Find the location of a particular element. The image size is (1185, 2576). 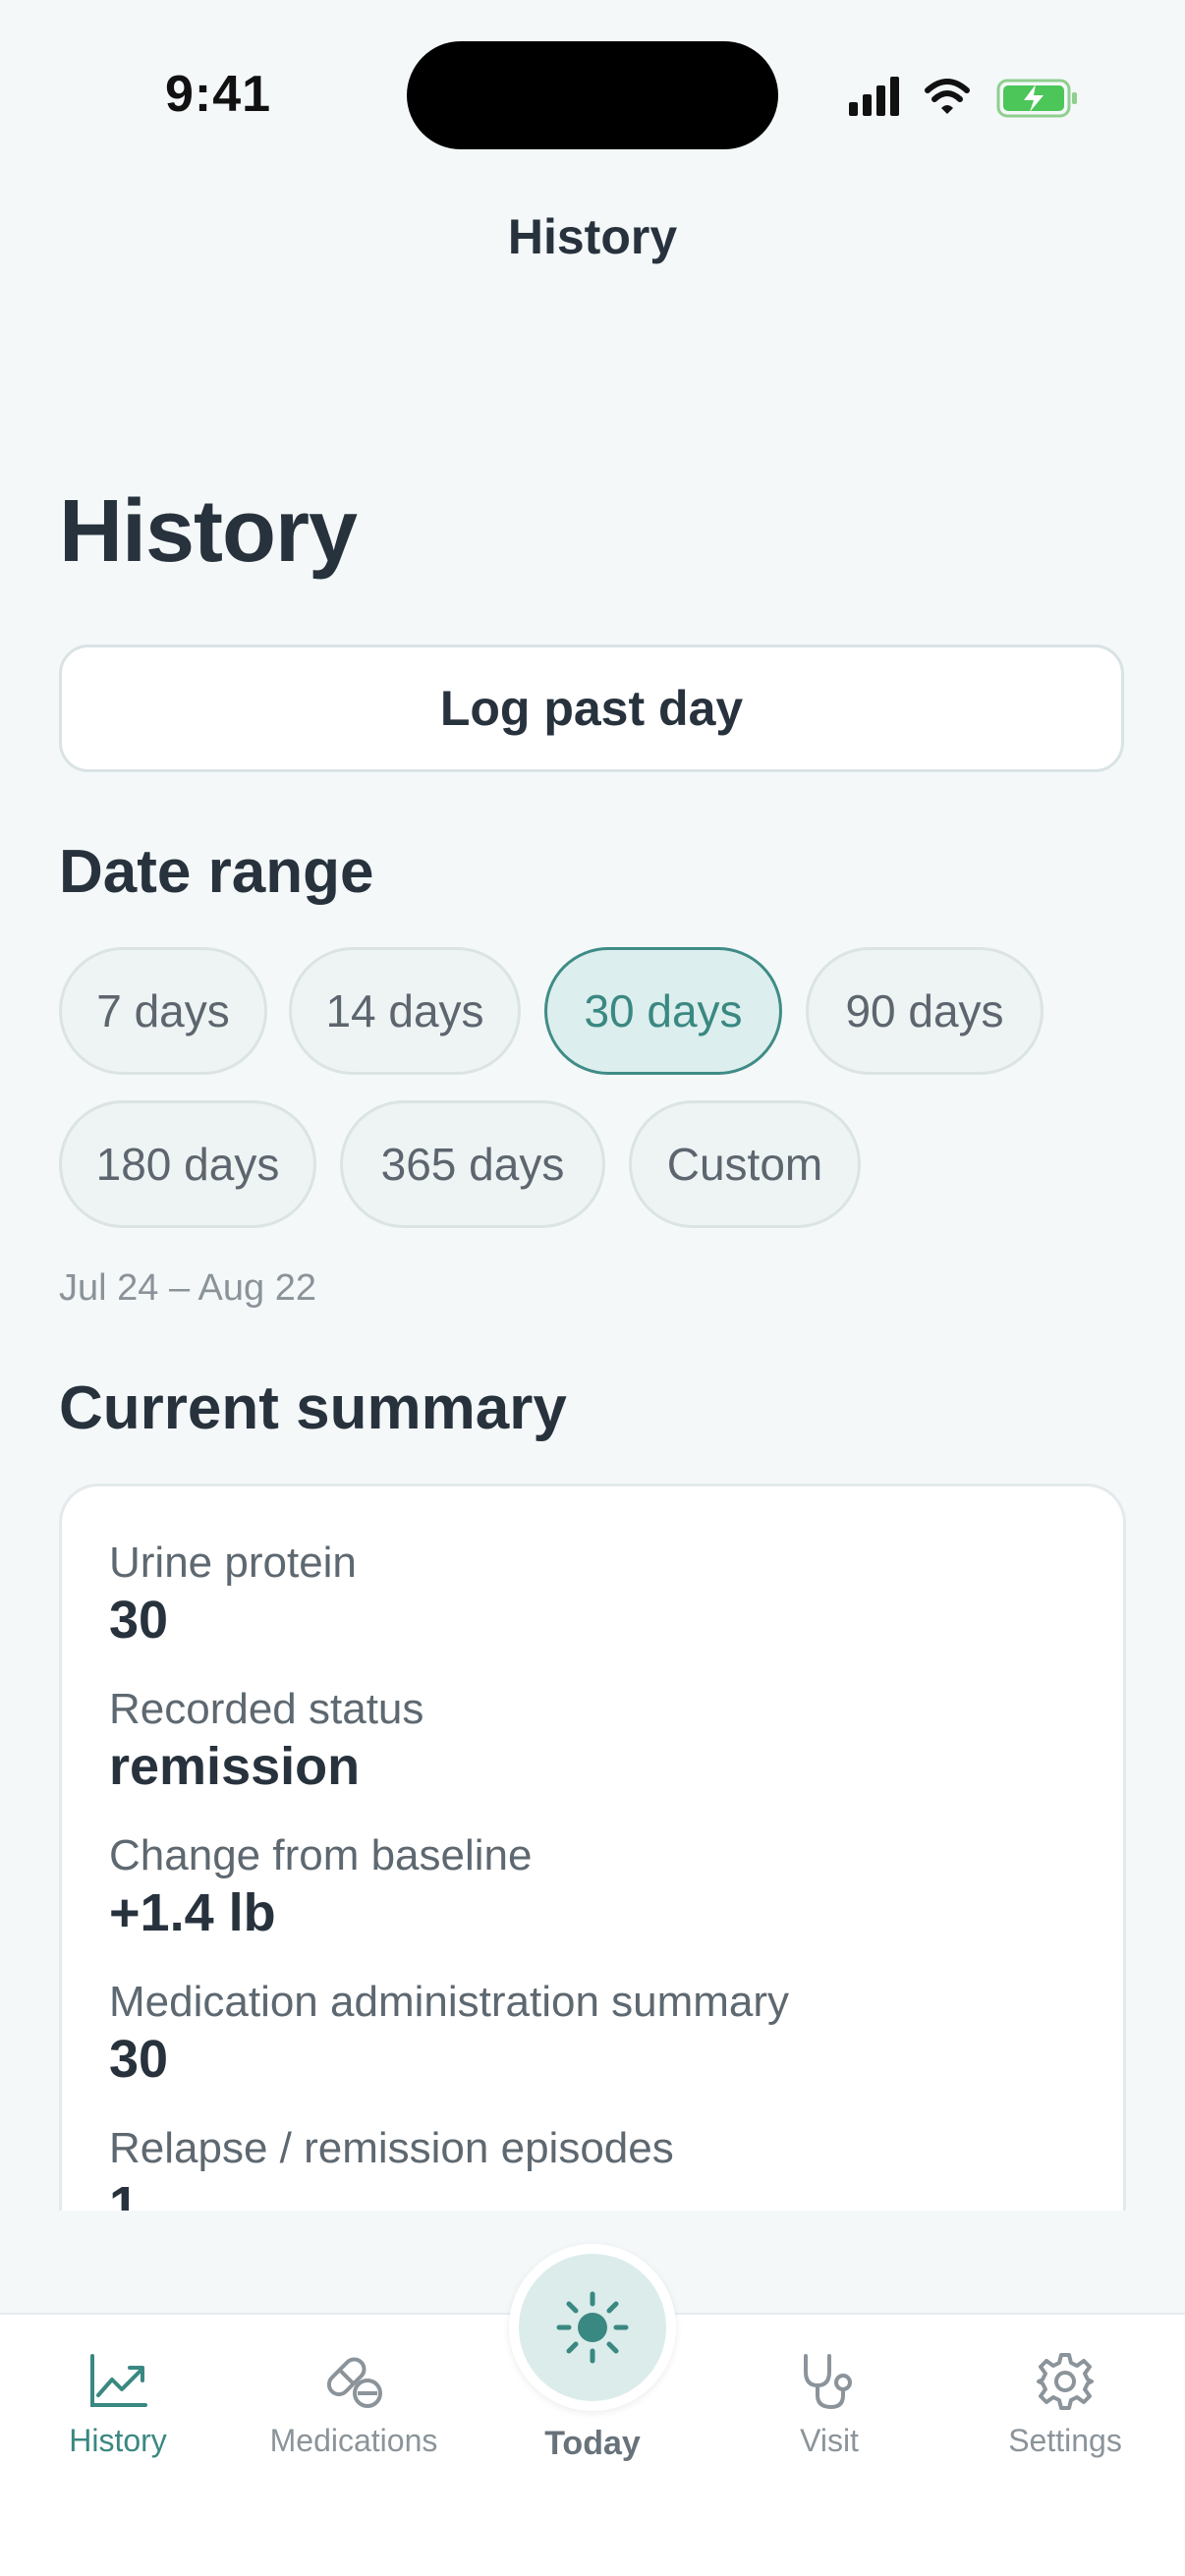

chip-7-days: 7 days is located at coordinates (163, 1011).